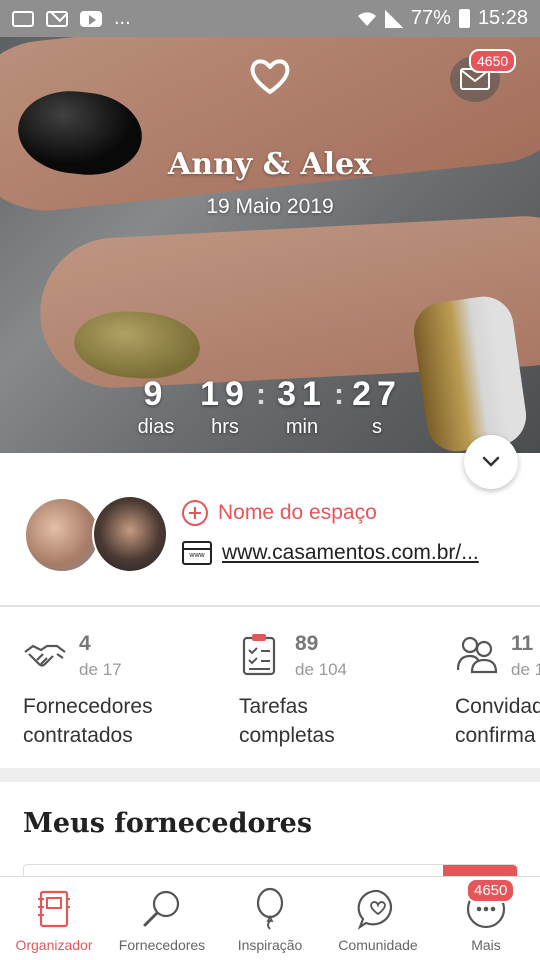 This screenshot has width=540, height=960. Describe the element at coordinates (377, 427) in the screenshot. I see `countdown-unit: s` at that location.